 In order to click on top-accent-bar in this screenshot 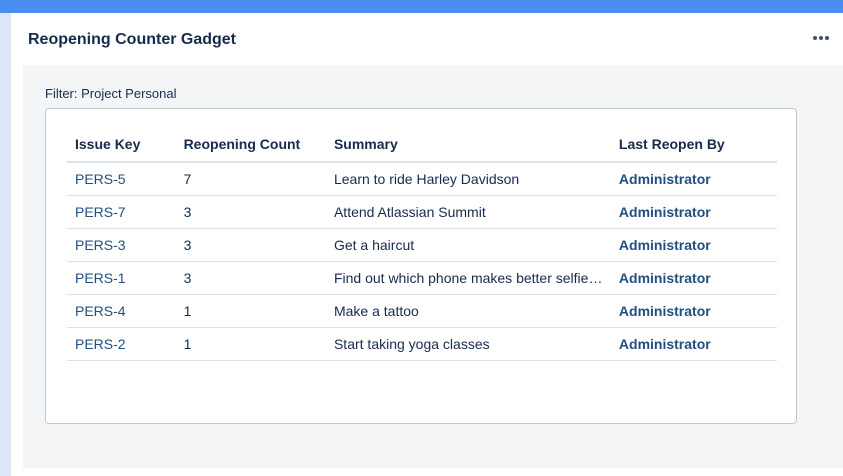, I will do `click(421, 6)`.